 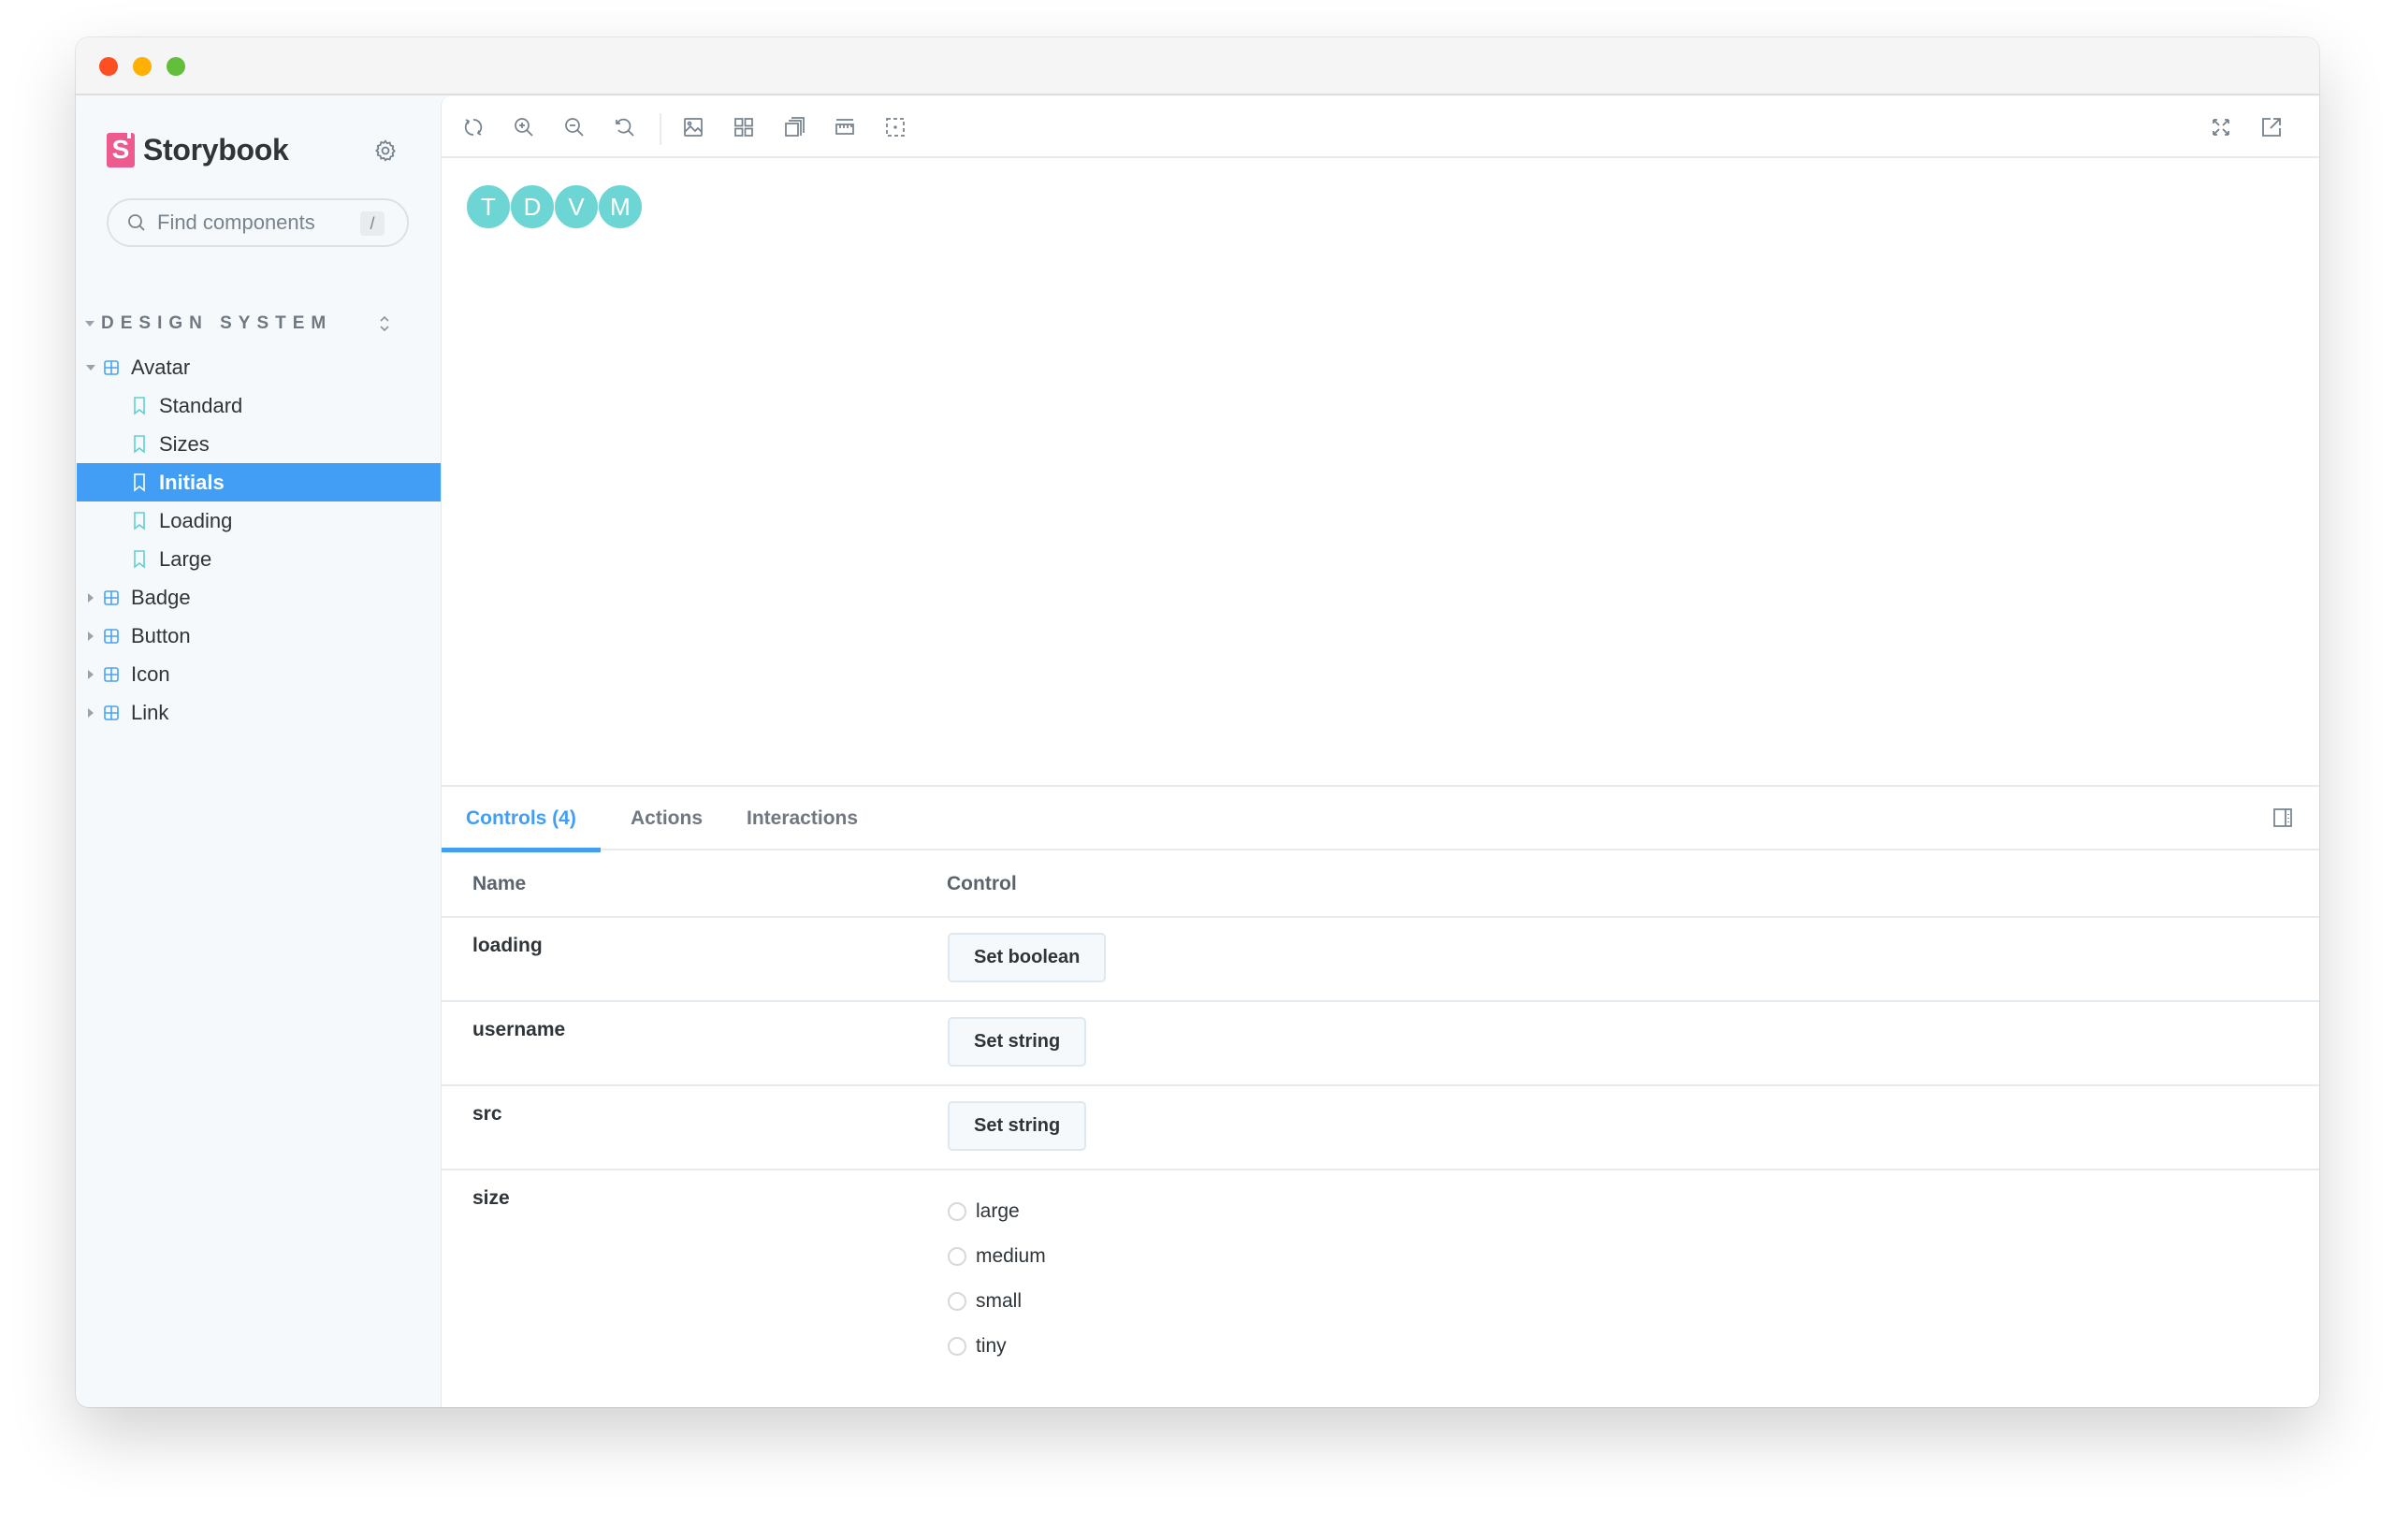 I want to click on search-shortcut-hint: /, so click(x=372, y=224).